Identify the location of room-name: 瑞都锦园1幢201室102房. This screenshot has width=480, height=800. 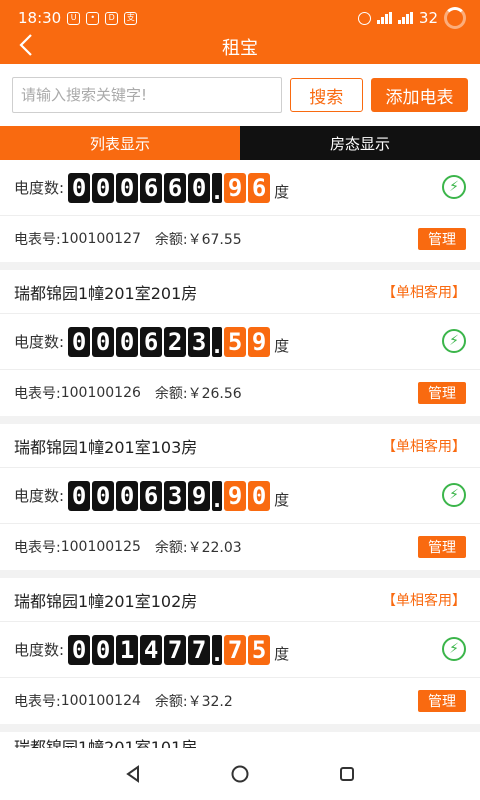
(106, 601).